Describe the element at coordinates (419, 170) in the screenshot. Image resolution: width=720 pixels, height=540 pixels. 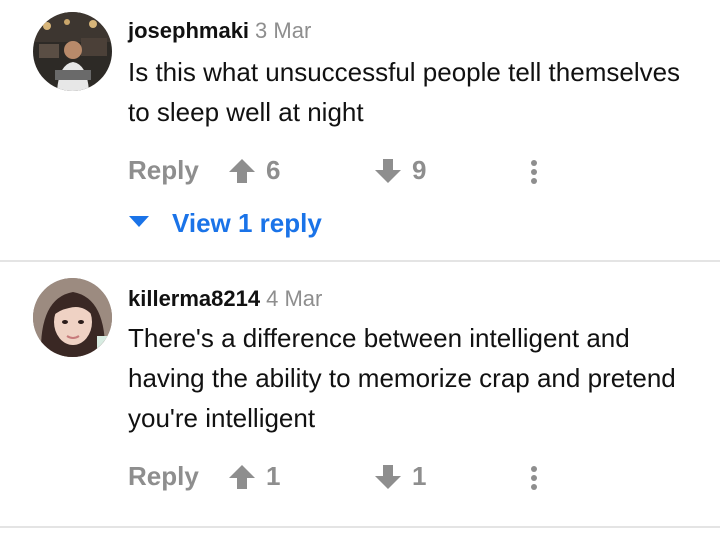
I see `downvote-count: 9` at that location.